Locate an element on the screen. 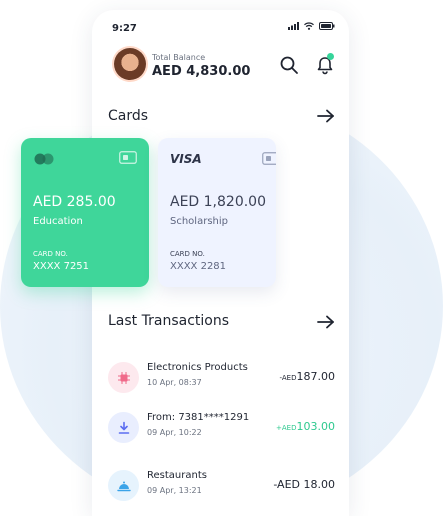 The height and width of the screenshot is (516, 443). card-number: XXXX 7251 is located at coordinates (61, 266).